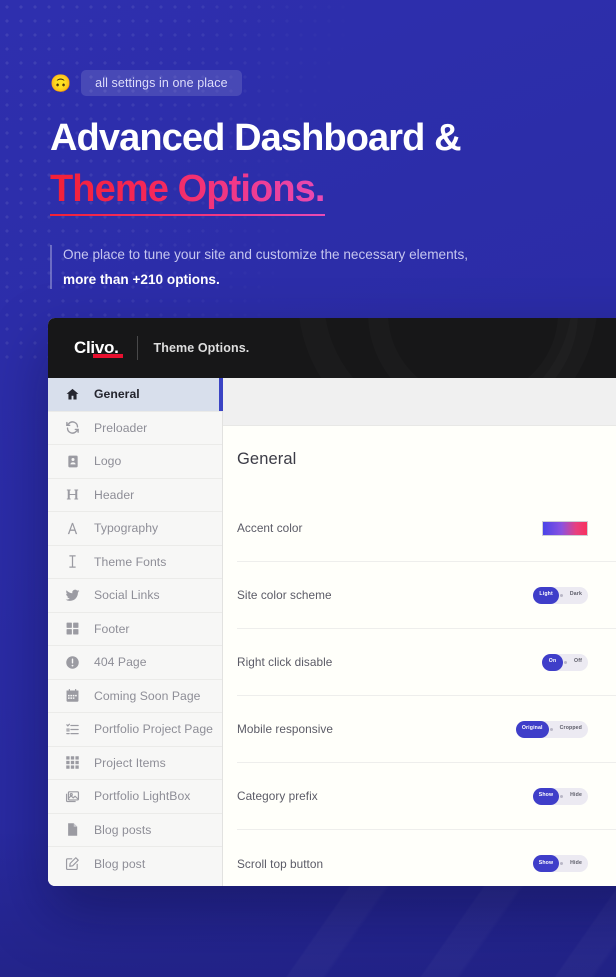 The width and height of the screenshot is (616, 977). Describe the element at coordinates (280, 863) in the screenshot. I see `setting-label: Scroll top button` at that location.